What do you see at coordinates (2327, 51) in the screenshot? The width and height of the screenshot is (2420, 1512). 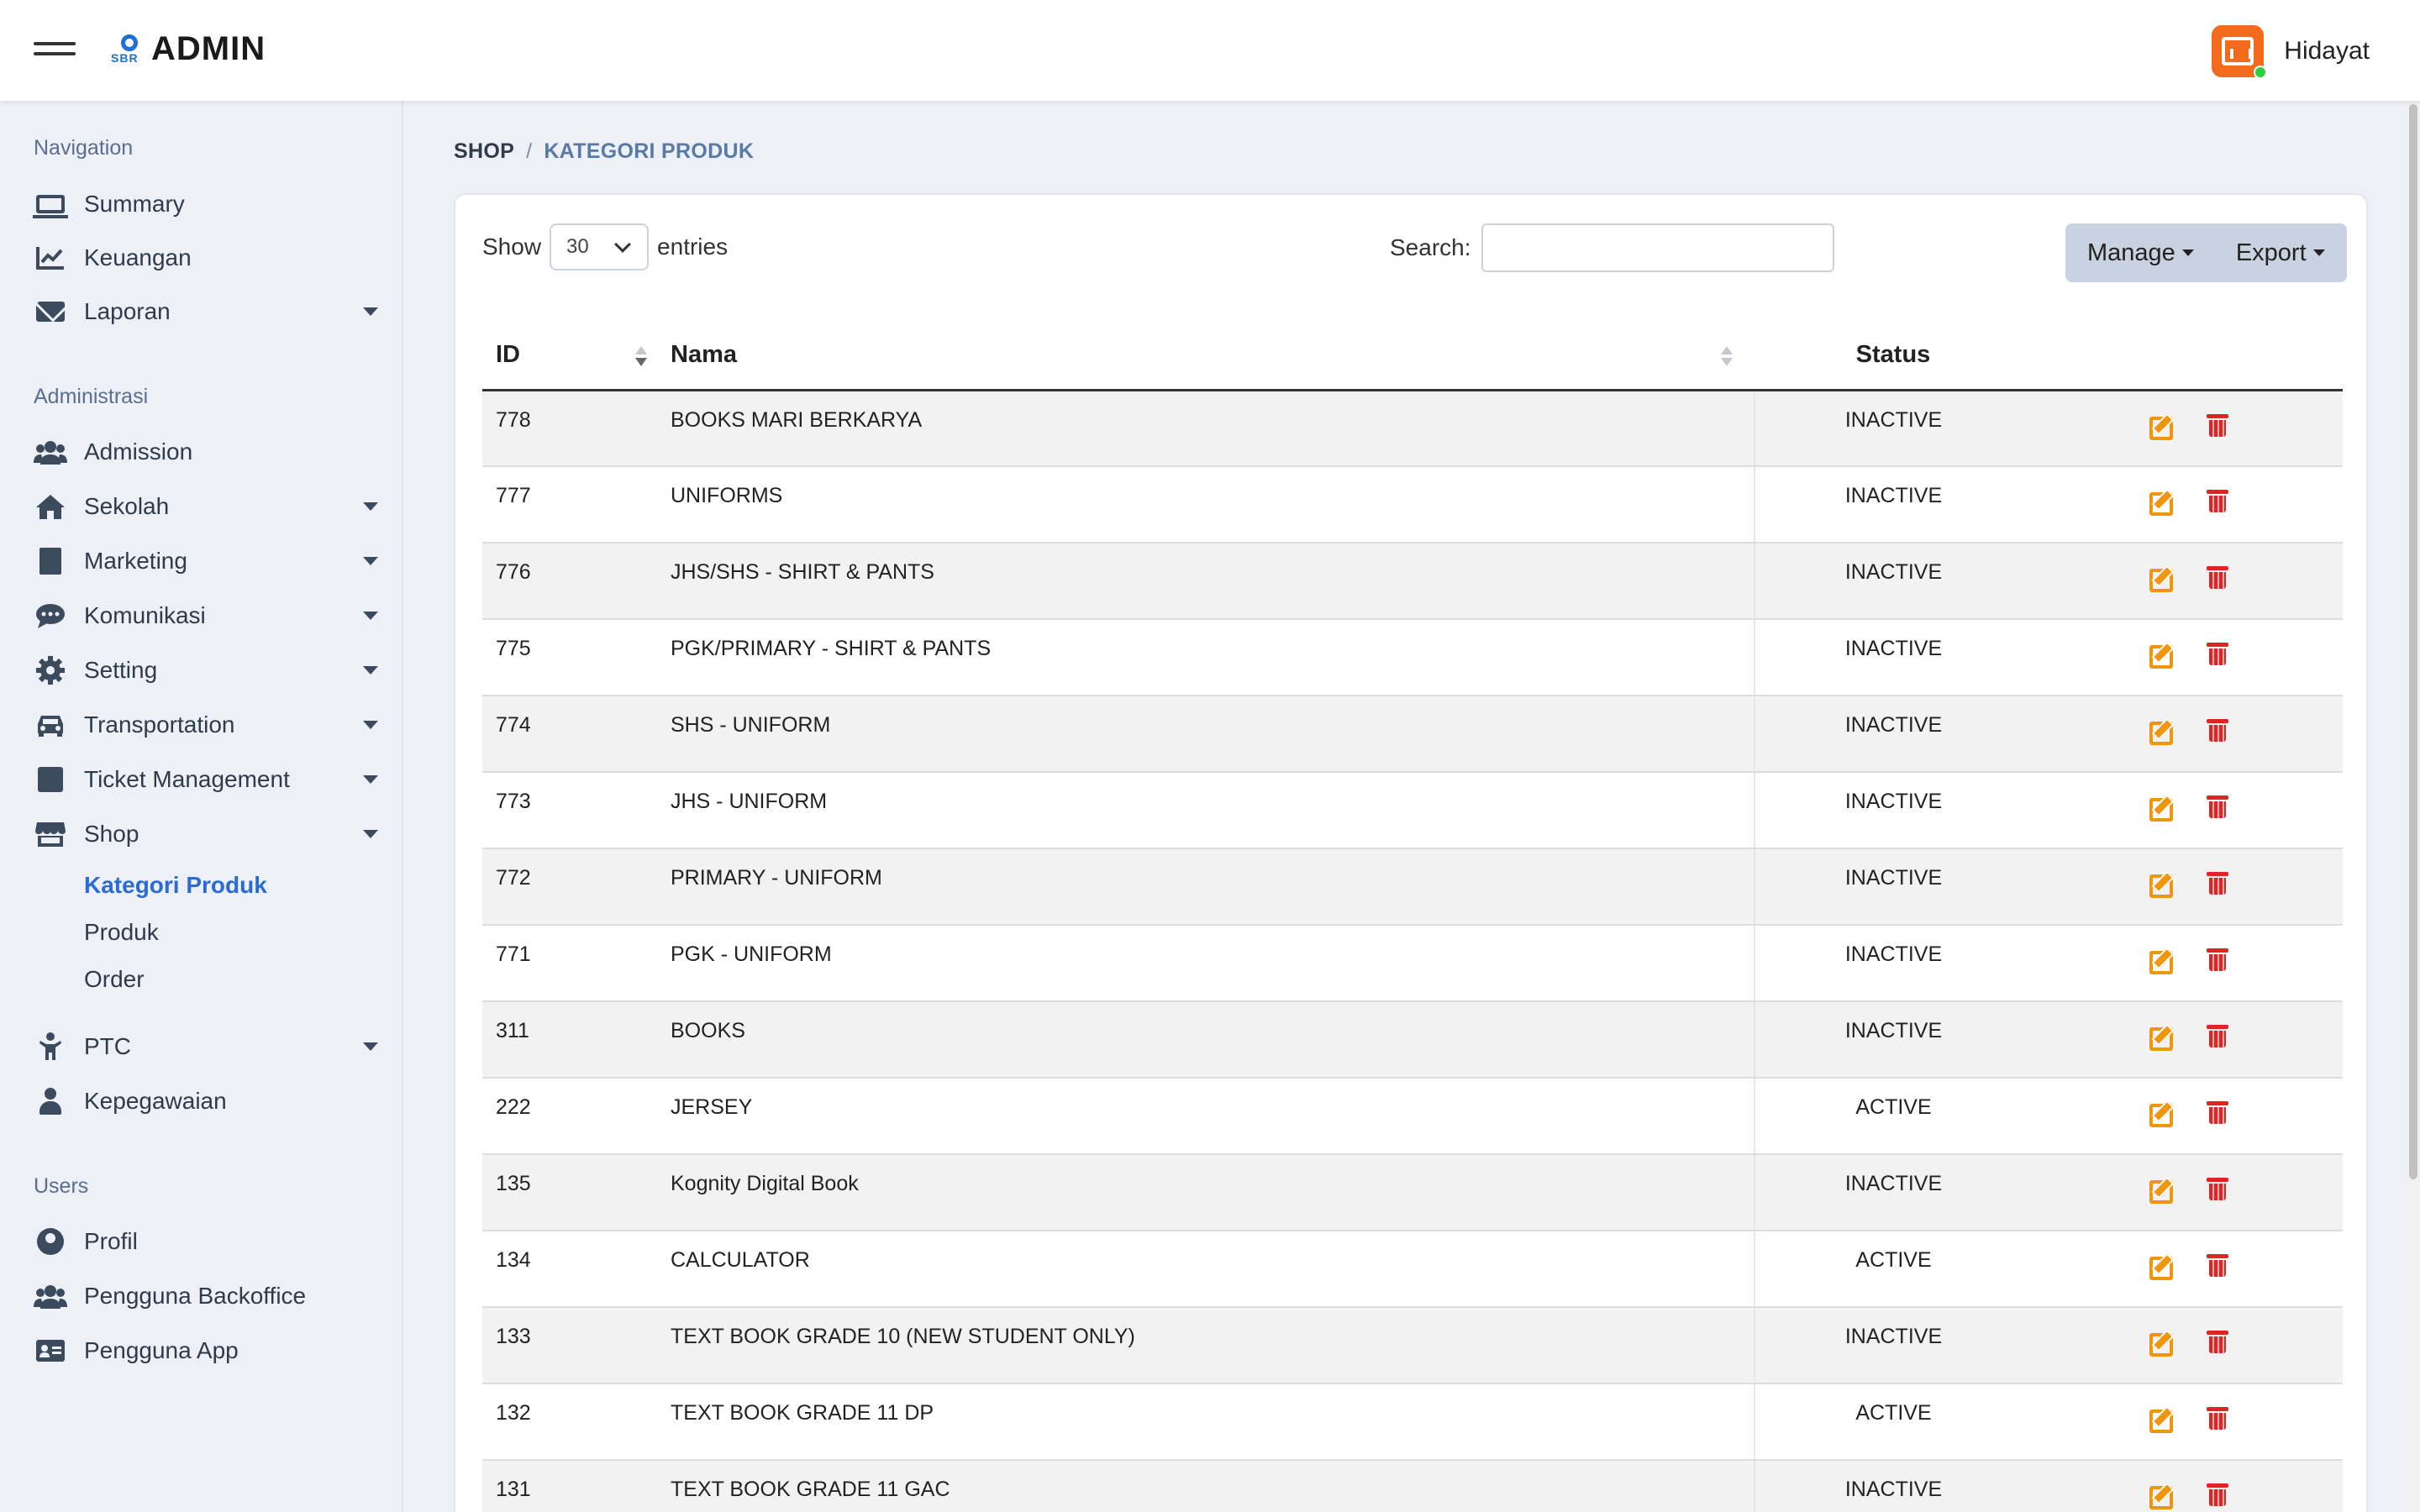 I see `user-name: Hidayat` at bounding box center [2327, 51].